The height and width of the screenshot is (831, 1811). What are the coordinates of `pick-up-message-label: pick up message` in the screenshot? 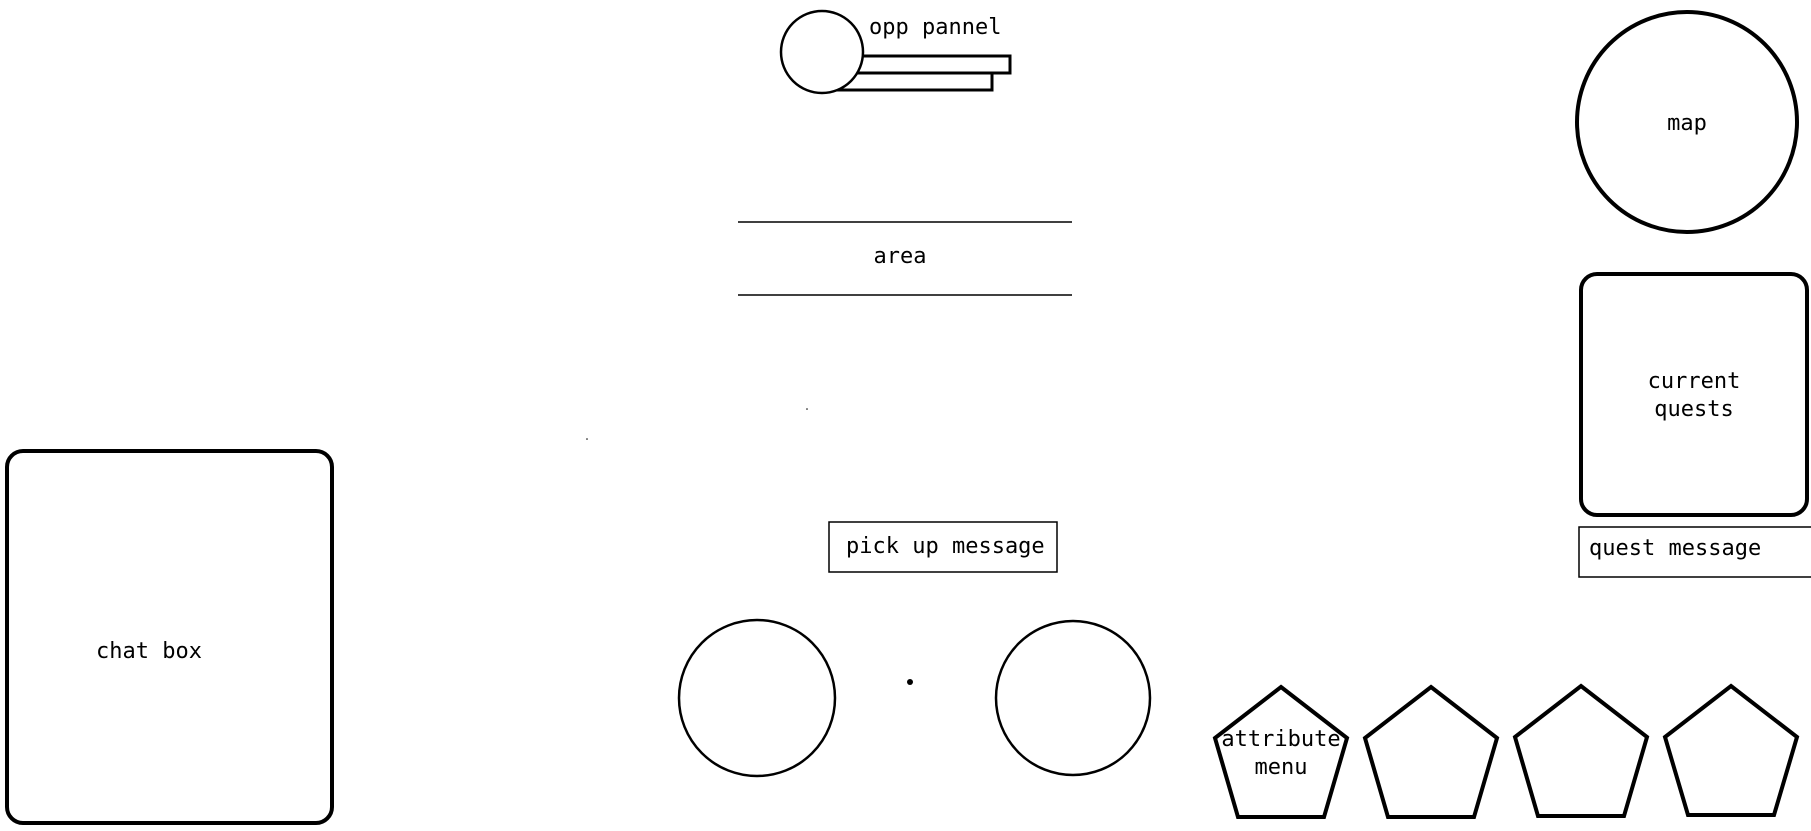 It's located at (945, 546).